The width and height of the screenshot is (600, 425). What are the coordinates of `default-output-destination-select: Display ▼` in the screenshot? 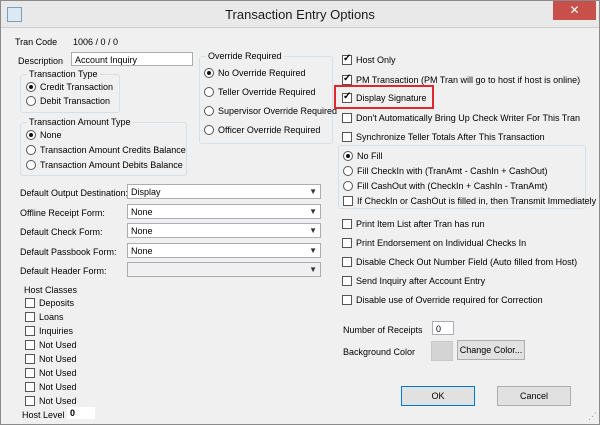 It's located at (224, 191).